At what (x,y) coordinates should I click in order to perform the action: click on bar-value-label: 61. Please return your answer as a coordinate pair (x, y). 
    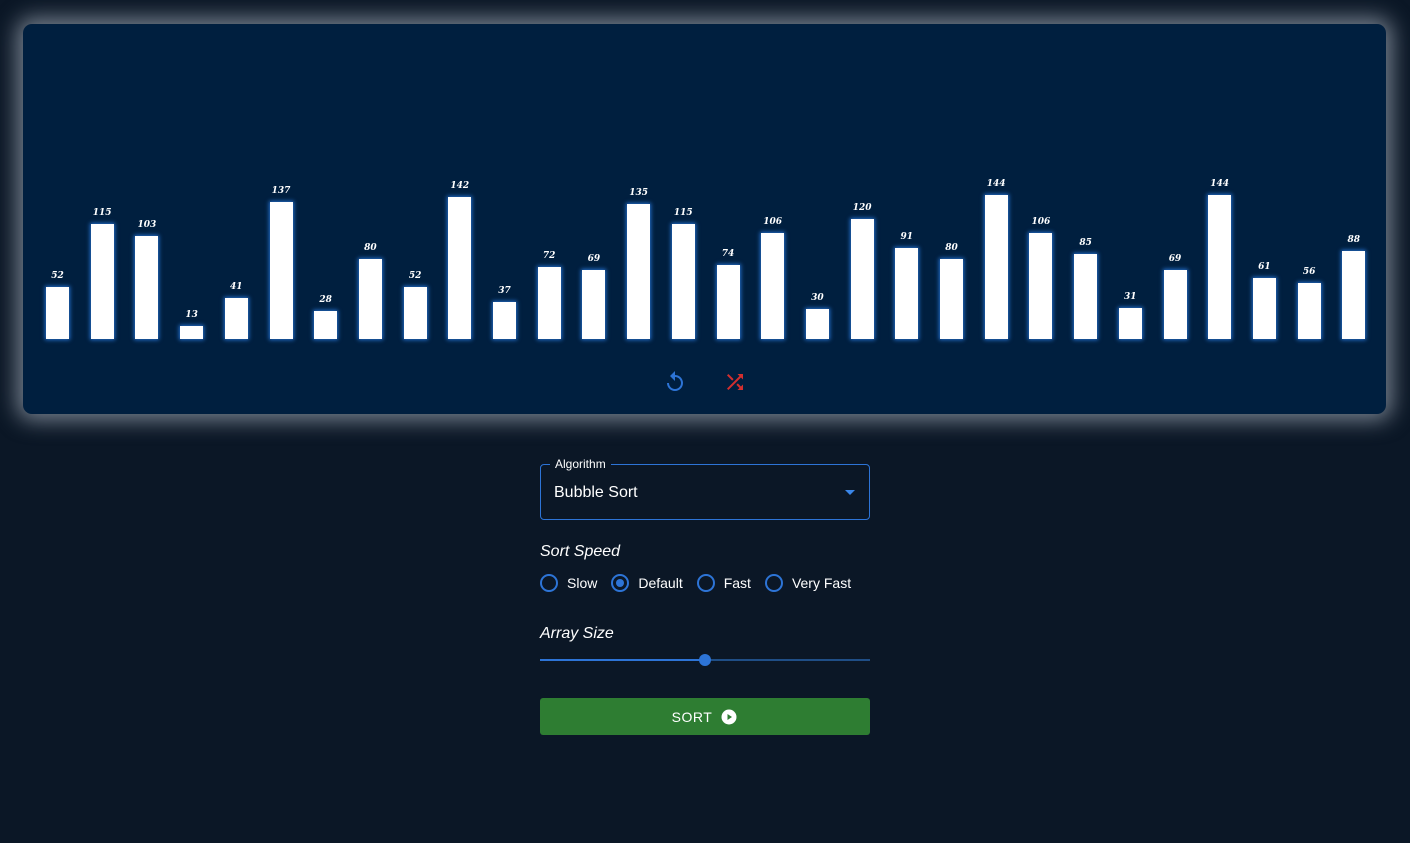
    Looking at the image, I should click on (1264, 267).